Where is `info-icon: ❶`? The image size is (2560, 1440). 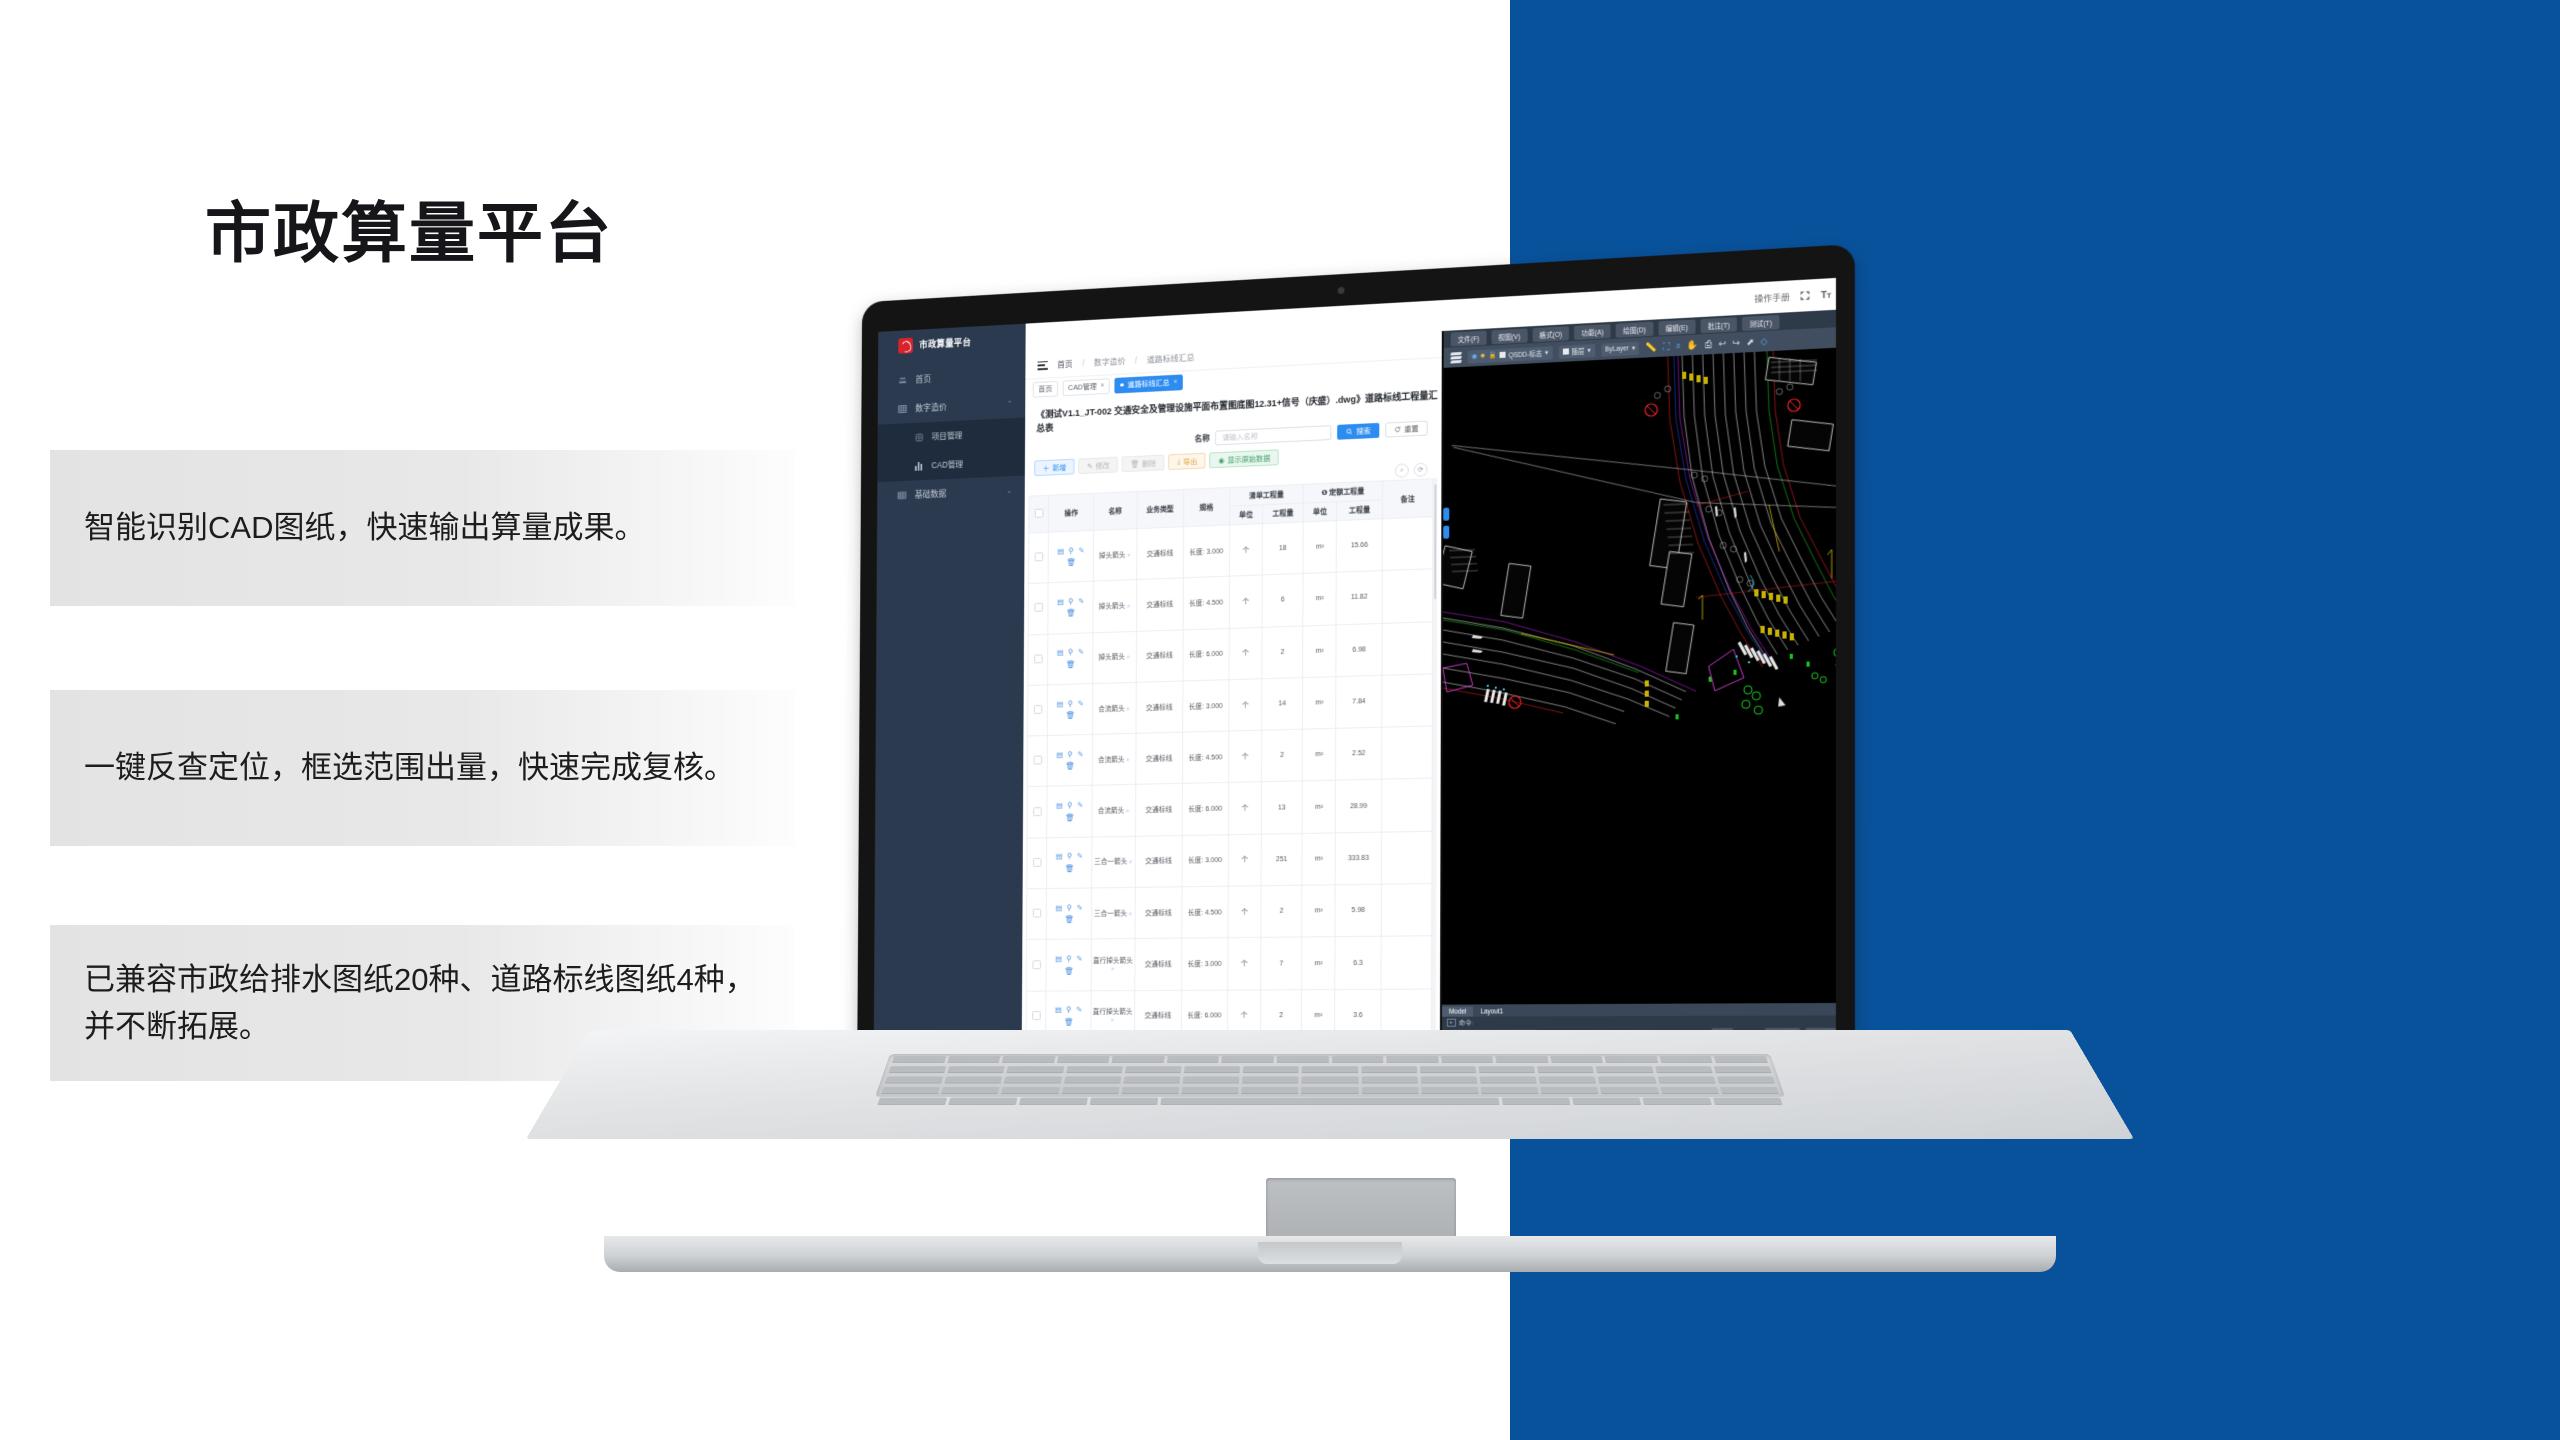
info-icon: ❶ is located at coordinates (1324, 492).